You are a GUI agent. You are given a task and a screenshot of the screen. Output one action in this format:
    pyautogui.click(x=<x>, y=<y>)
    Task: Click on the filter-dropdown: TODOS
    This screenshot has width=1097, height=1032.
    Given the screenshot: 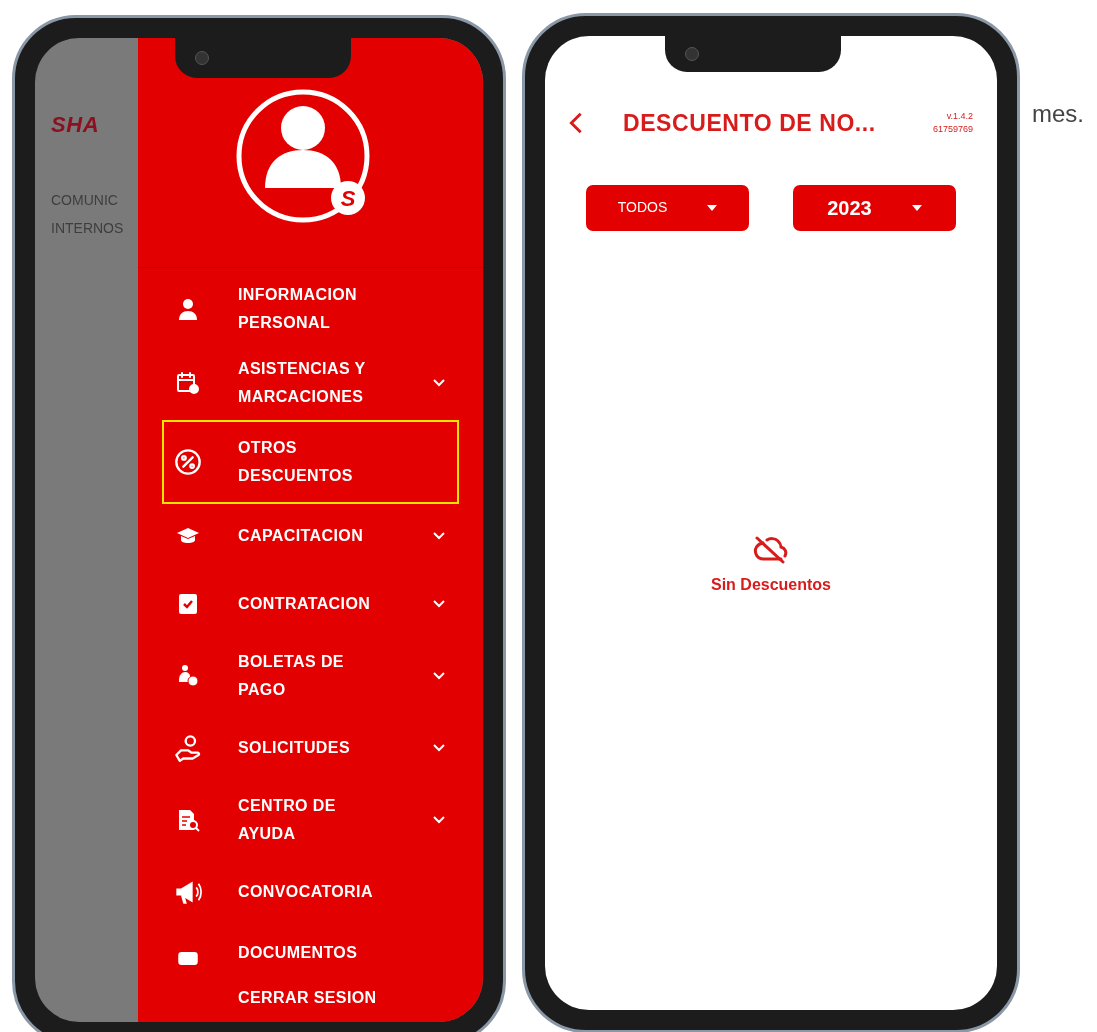 What is the action you would take?
    pyautogui.click(x=667, y=207)
    